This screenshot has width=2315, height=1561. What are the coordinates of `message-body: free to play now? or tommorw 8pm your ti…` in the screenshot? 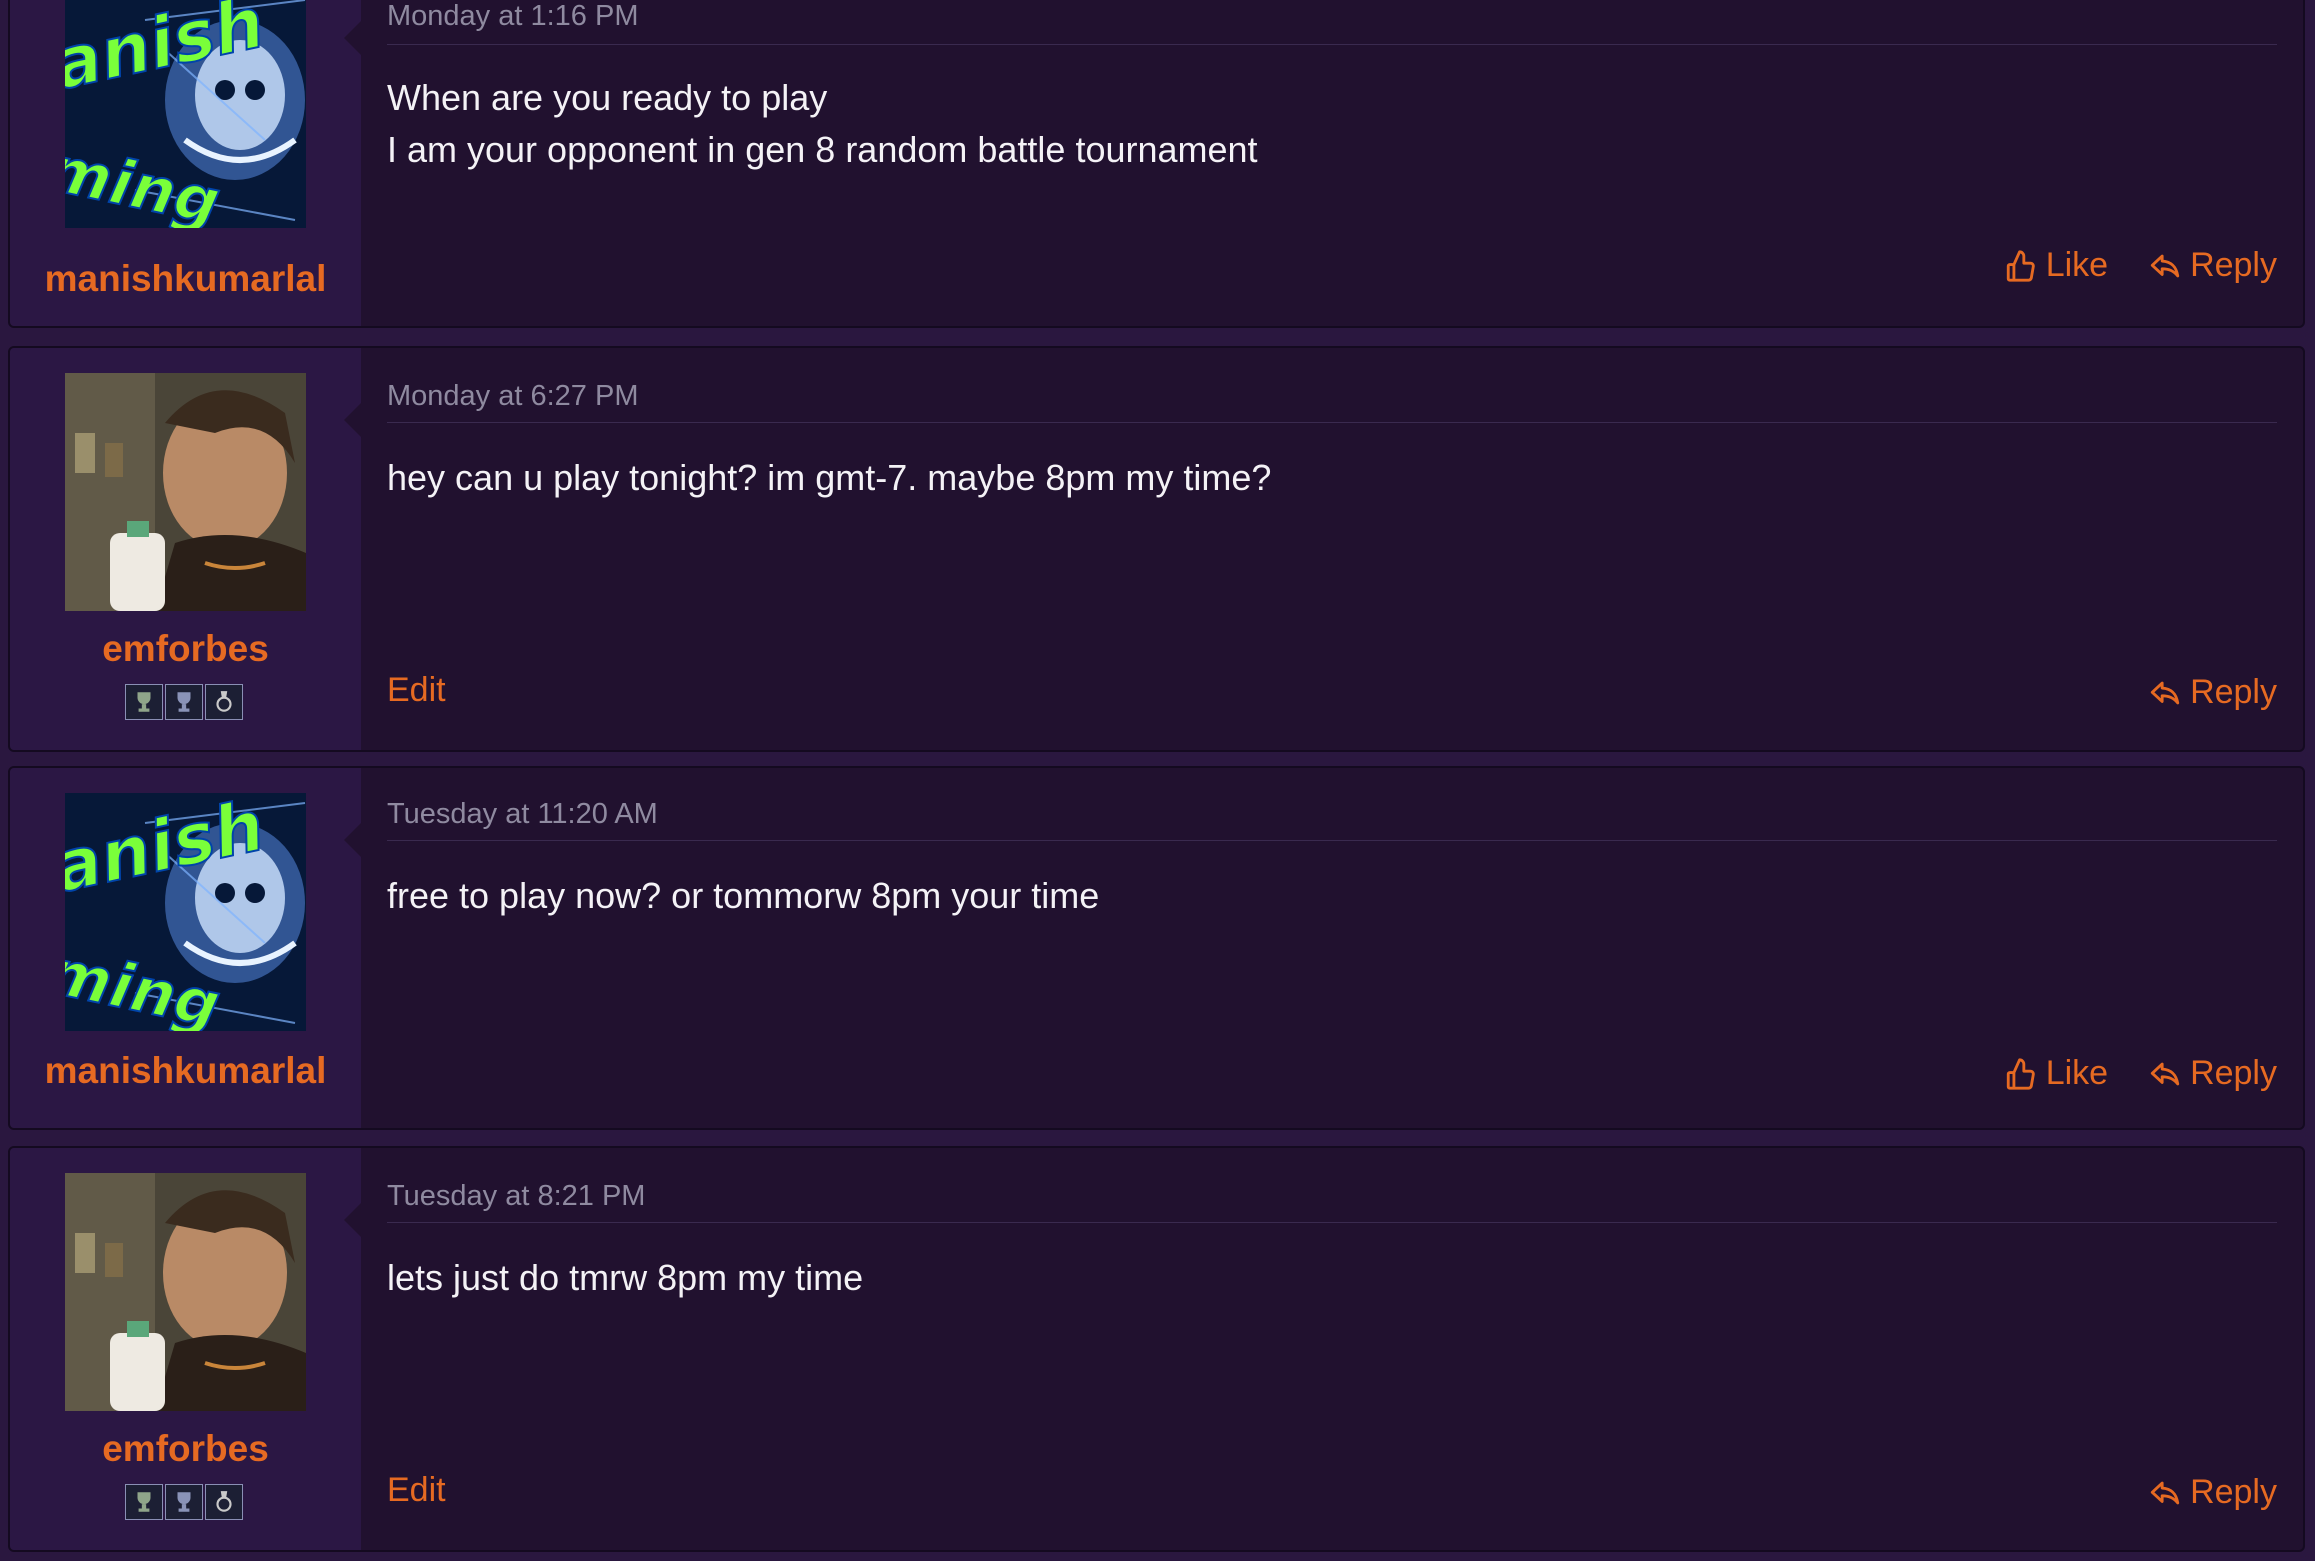 It's located at (1332, 896).